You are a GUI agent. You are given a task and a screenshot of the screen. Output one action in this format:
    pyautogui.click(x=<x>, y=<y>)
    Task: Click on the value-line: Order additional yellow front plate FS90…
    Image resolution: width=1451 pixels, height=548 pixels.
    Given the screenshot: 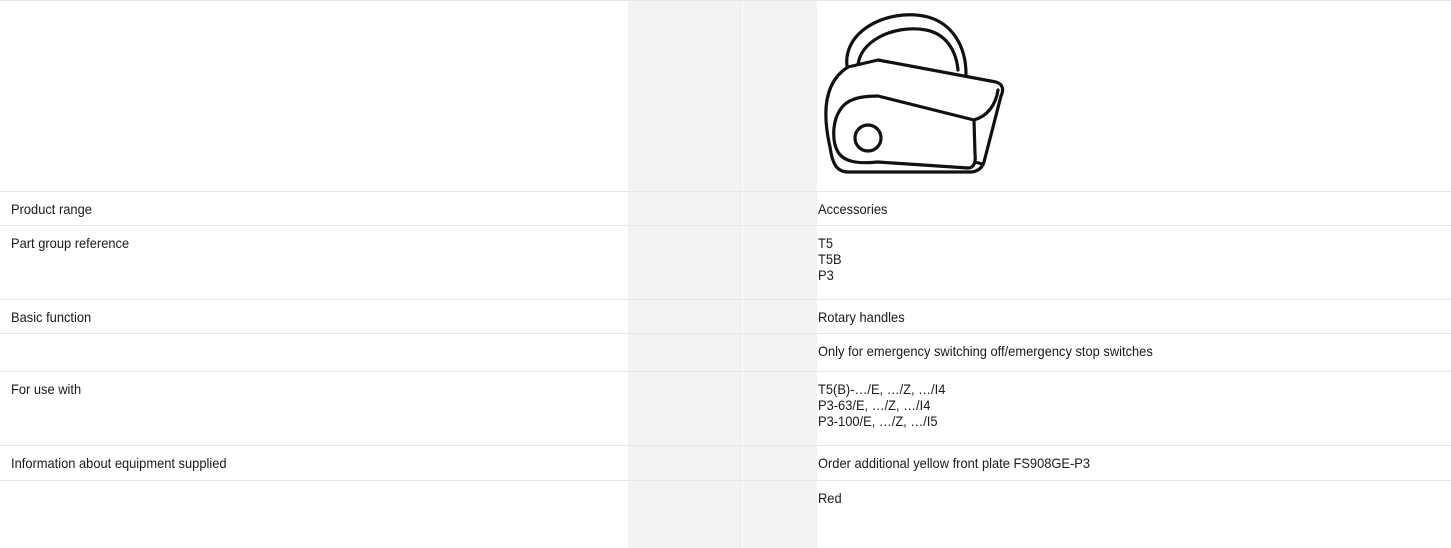 What is the action you would take?
    pyautogui.click(x=954, y=463)
    